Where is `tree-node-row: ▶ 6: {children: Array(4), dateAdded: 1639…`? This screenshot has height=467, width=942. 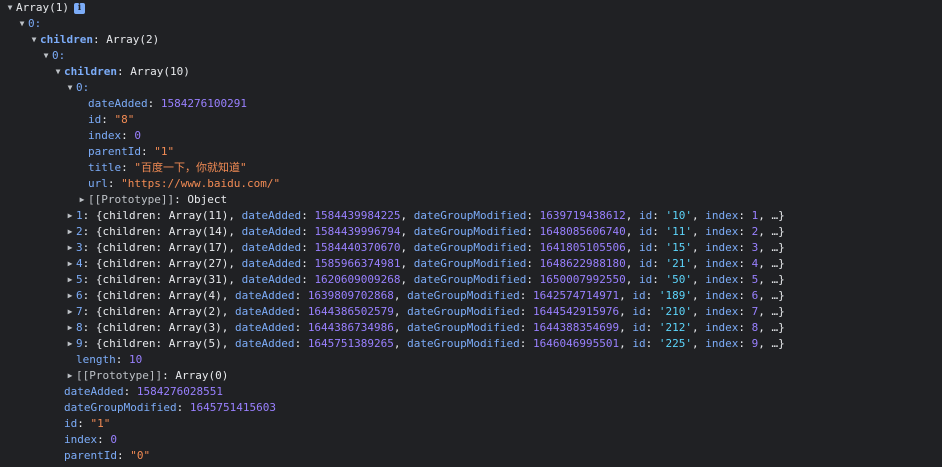 tree-node-row: ▶ 6: {children: Array(4), dateAdded: 1639… is located at coordinates (424, 296).